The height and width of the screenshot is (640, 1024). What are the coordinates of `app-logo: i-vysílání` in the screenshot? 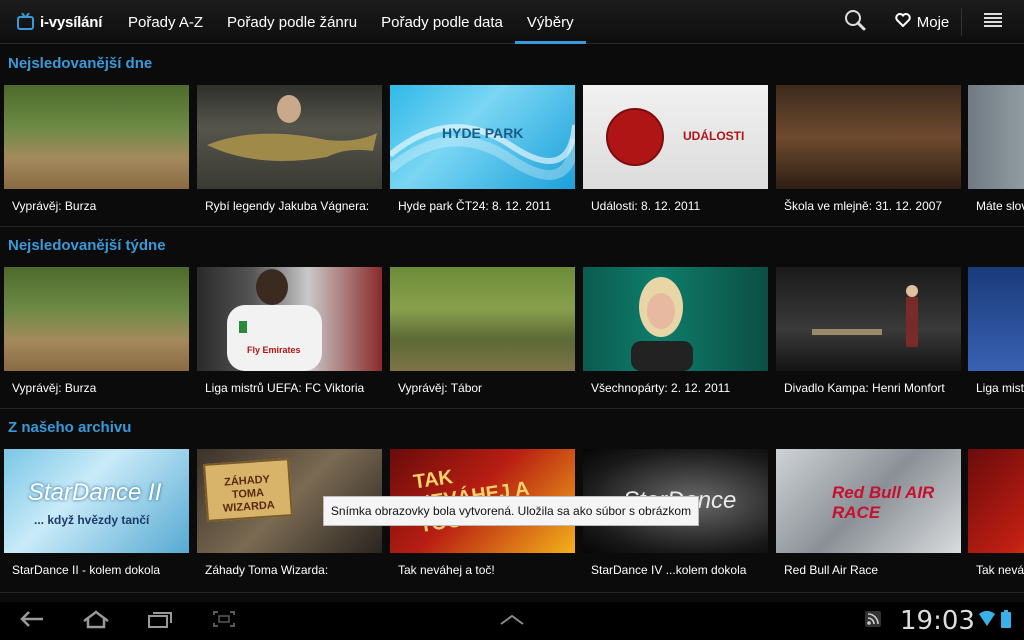 It's located at (59, 22).